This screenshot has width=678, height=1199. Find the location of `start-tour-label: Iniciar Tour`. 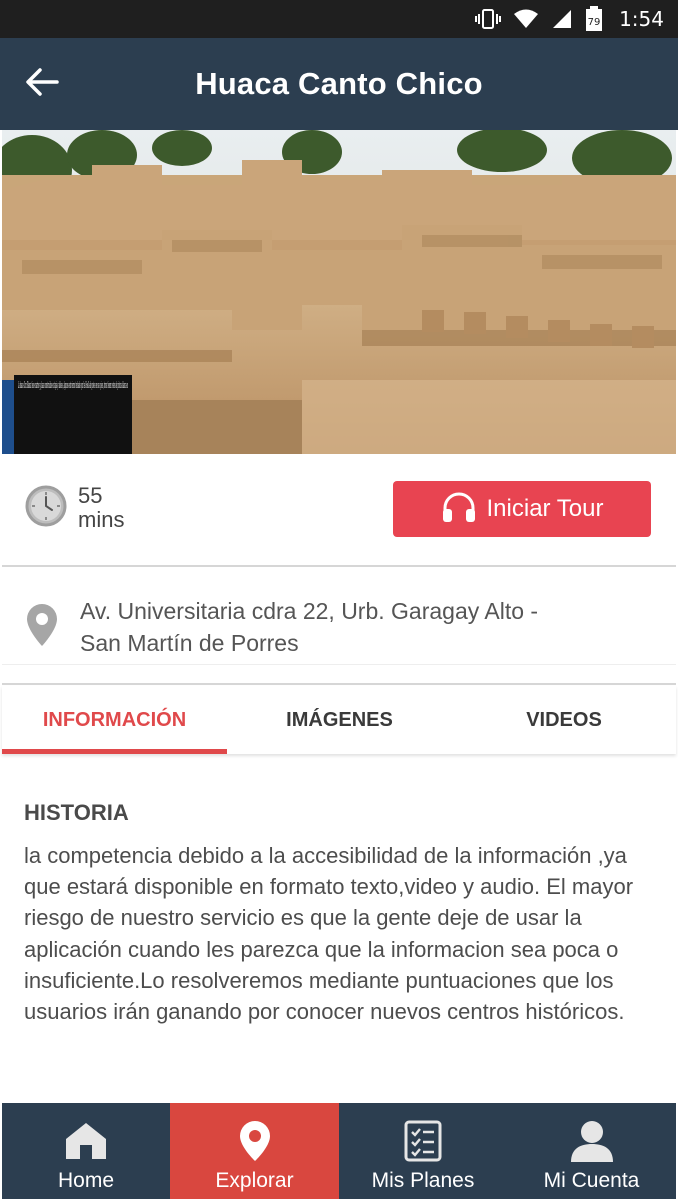

start-tour-label: Iniciar Tour is located at coordinates (545, 508).